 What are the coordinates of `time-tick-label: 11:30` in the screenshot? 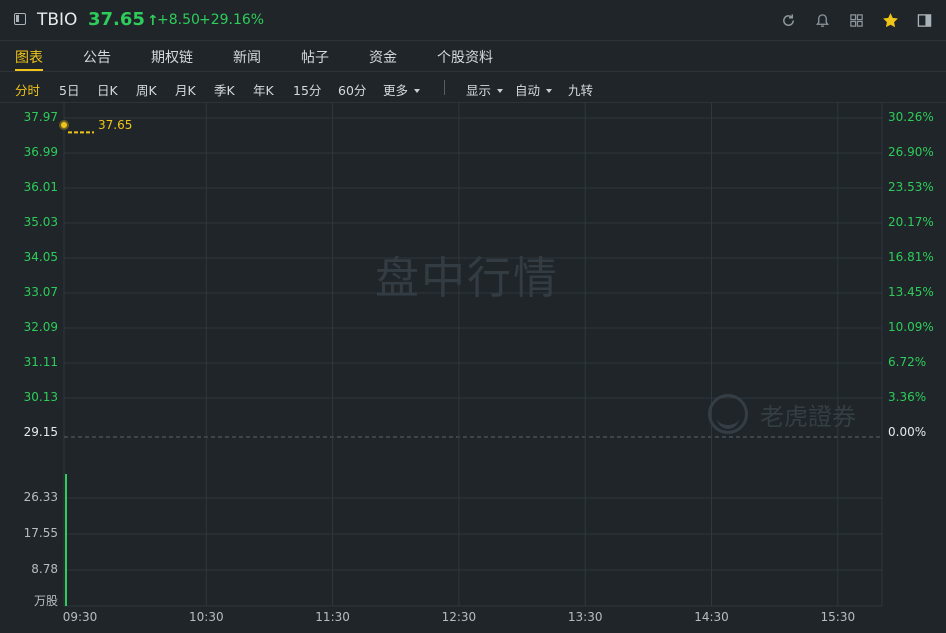 It's located at (332, 617).